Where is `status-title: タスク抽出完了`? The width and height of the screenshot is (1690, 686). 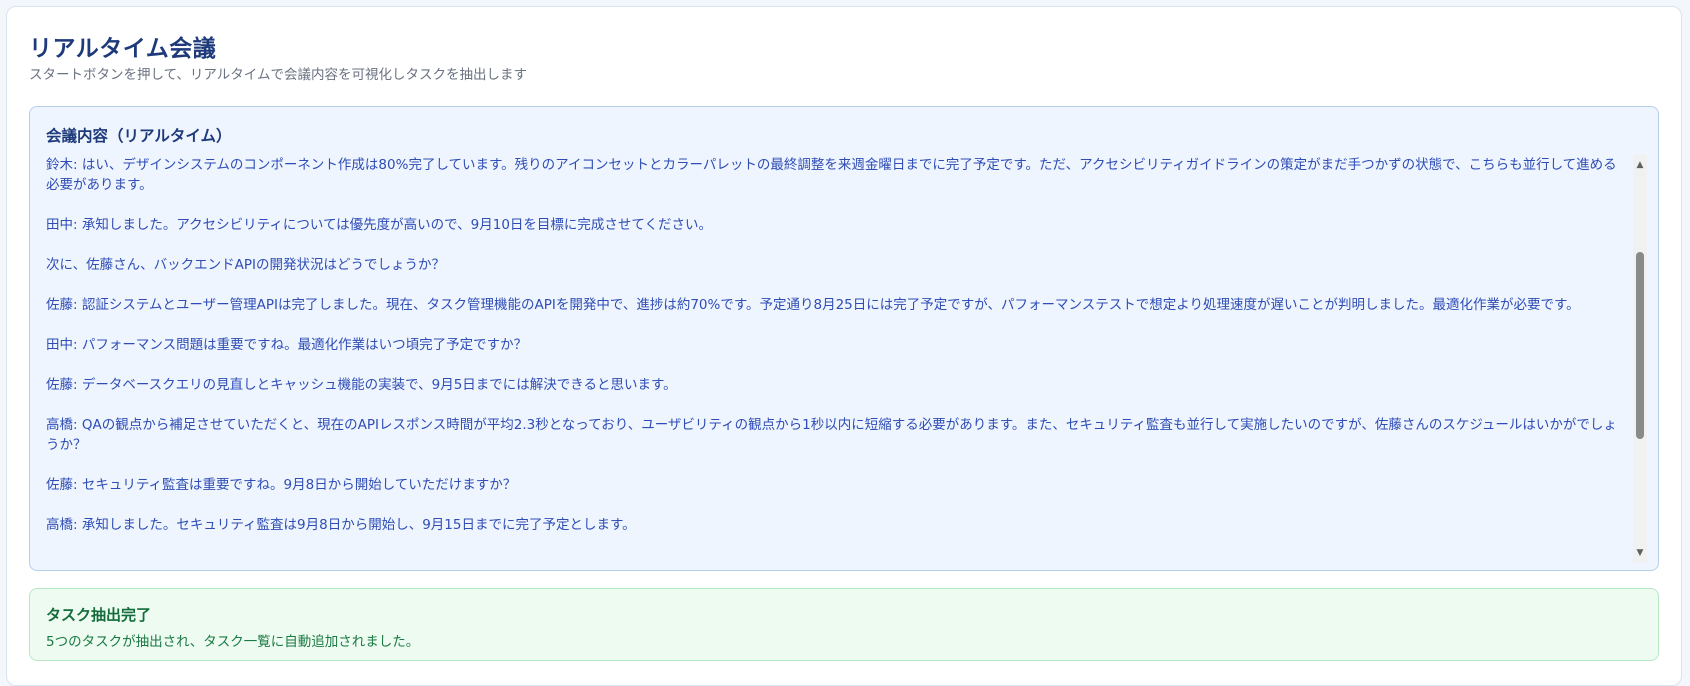 status-title: タスク抽出完了 is located at coordinates (99, 615).